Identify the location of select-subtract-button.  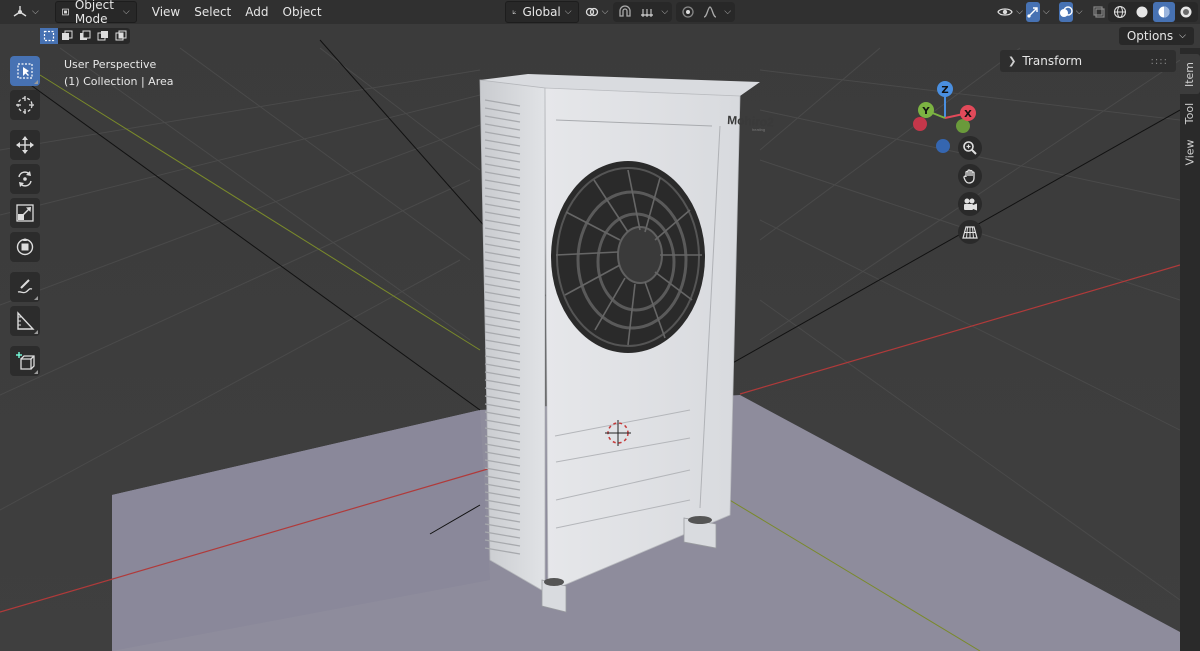
(85, 36).